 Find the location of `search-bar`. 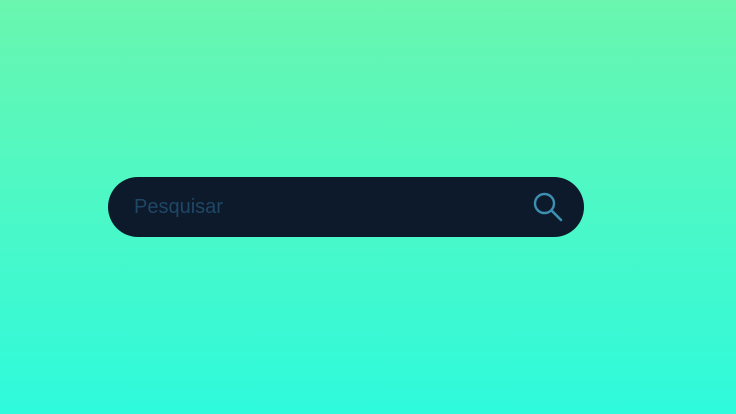

search-bar is located at coordinates (346, 207).